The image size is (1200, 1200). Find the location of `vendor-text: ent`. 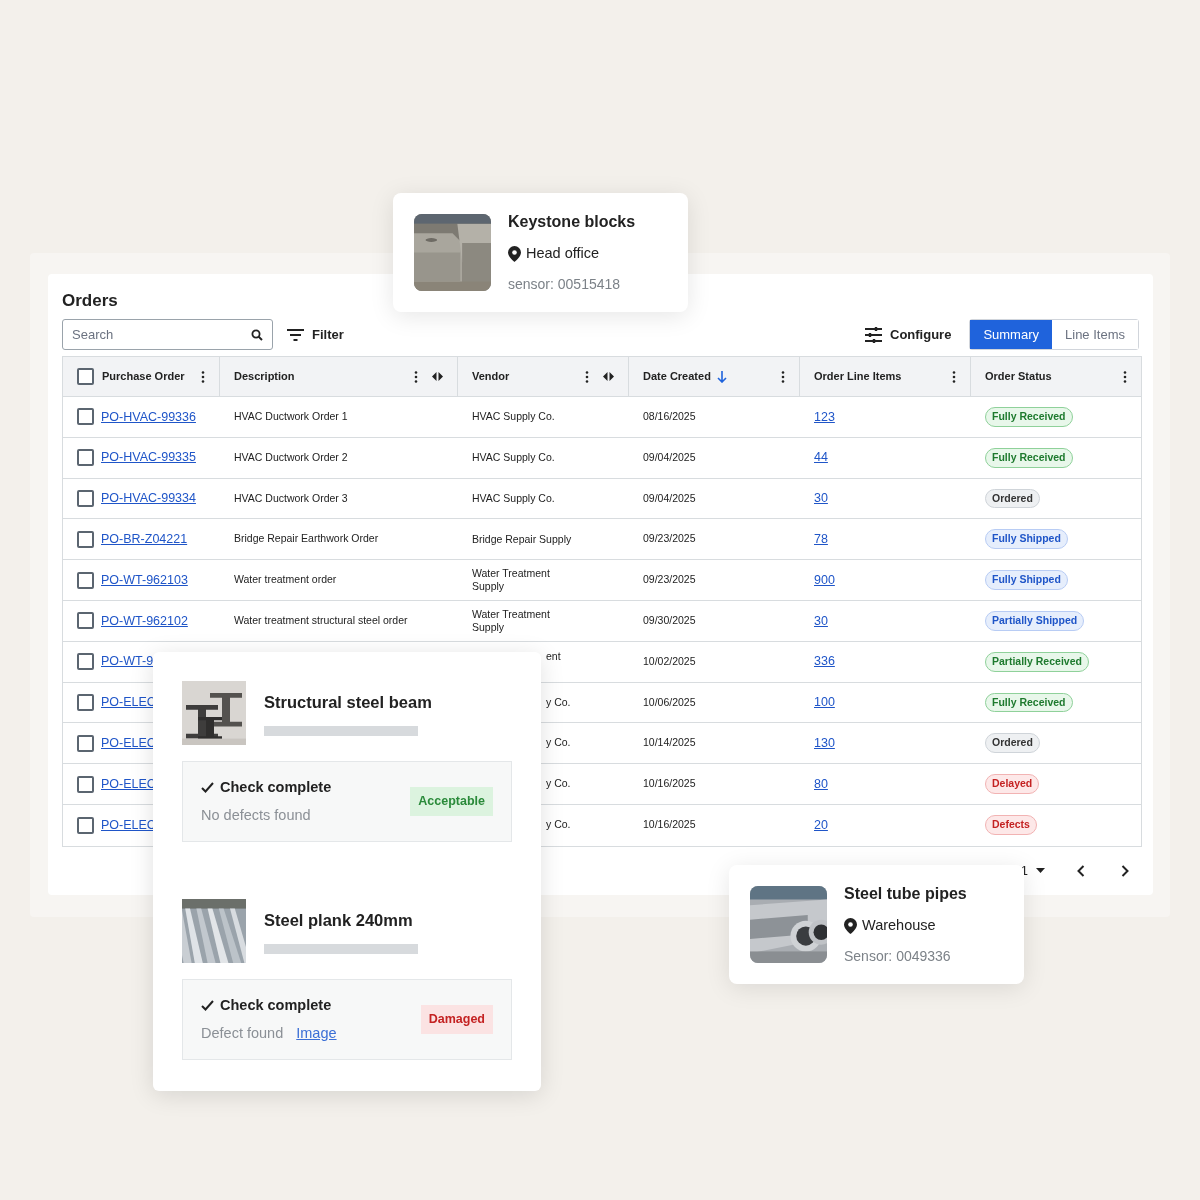

vendor-text: ent is located at coordinates (553, 656).